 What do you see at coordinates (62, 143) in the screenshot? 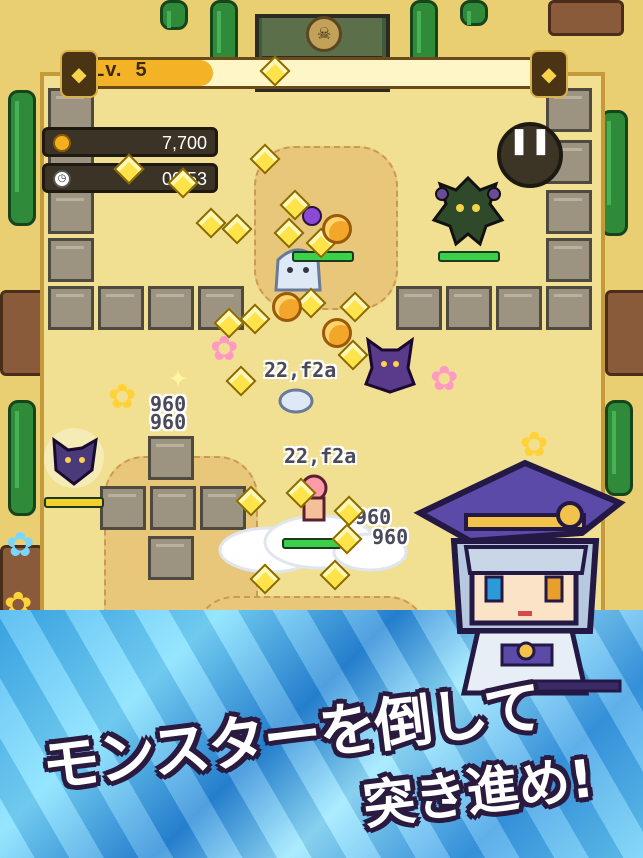
I see `coin-icon` at bounding box center [62, 143].